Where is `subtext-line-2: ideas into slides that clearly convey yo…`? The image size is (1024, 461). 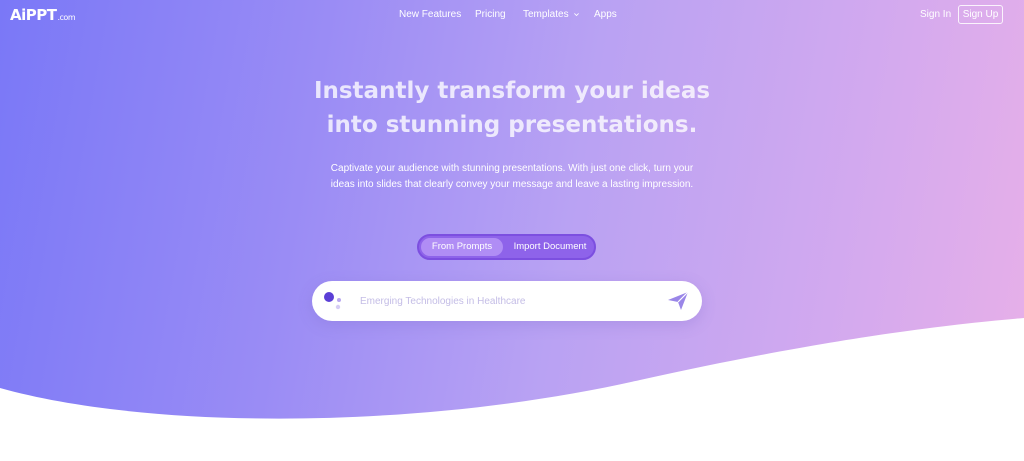
subtext-line-2: ideas into slides that clearly convey yo… is located at coordinates (512, 184).